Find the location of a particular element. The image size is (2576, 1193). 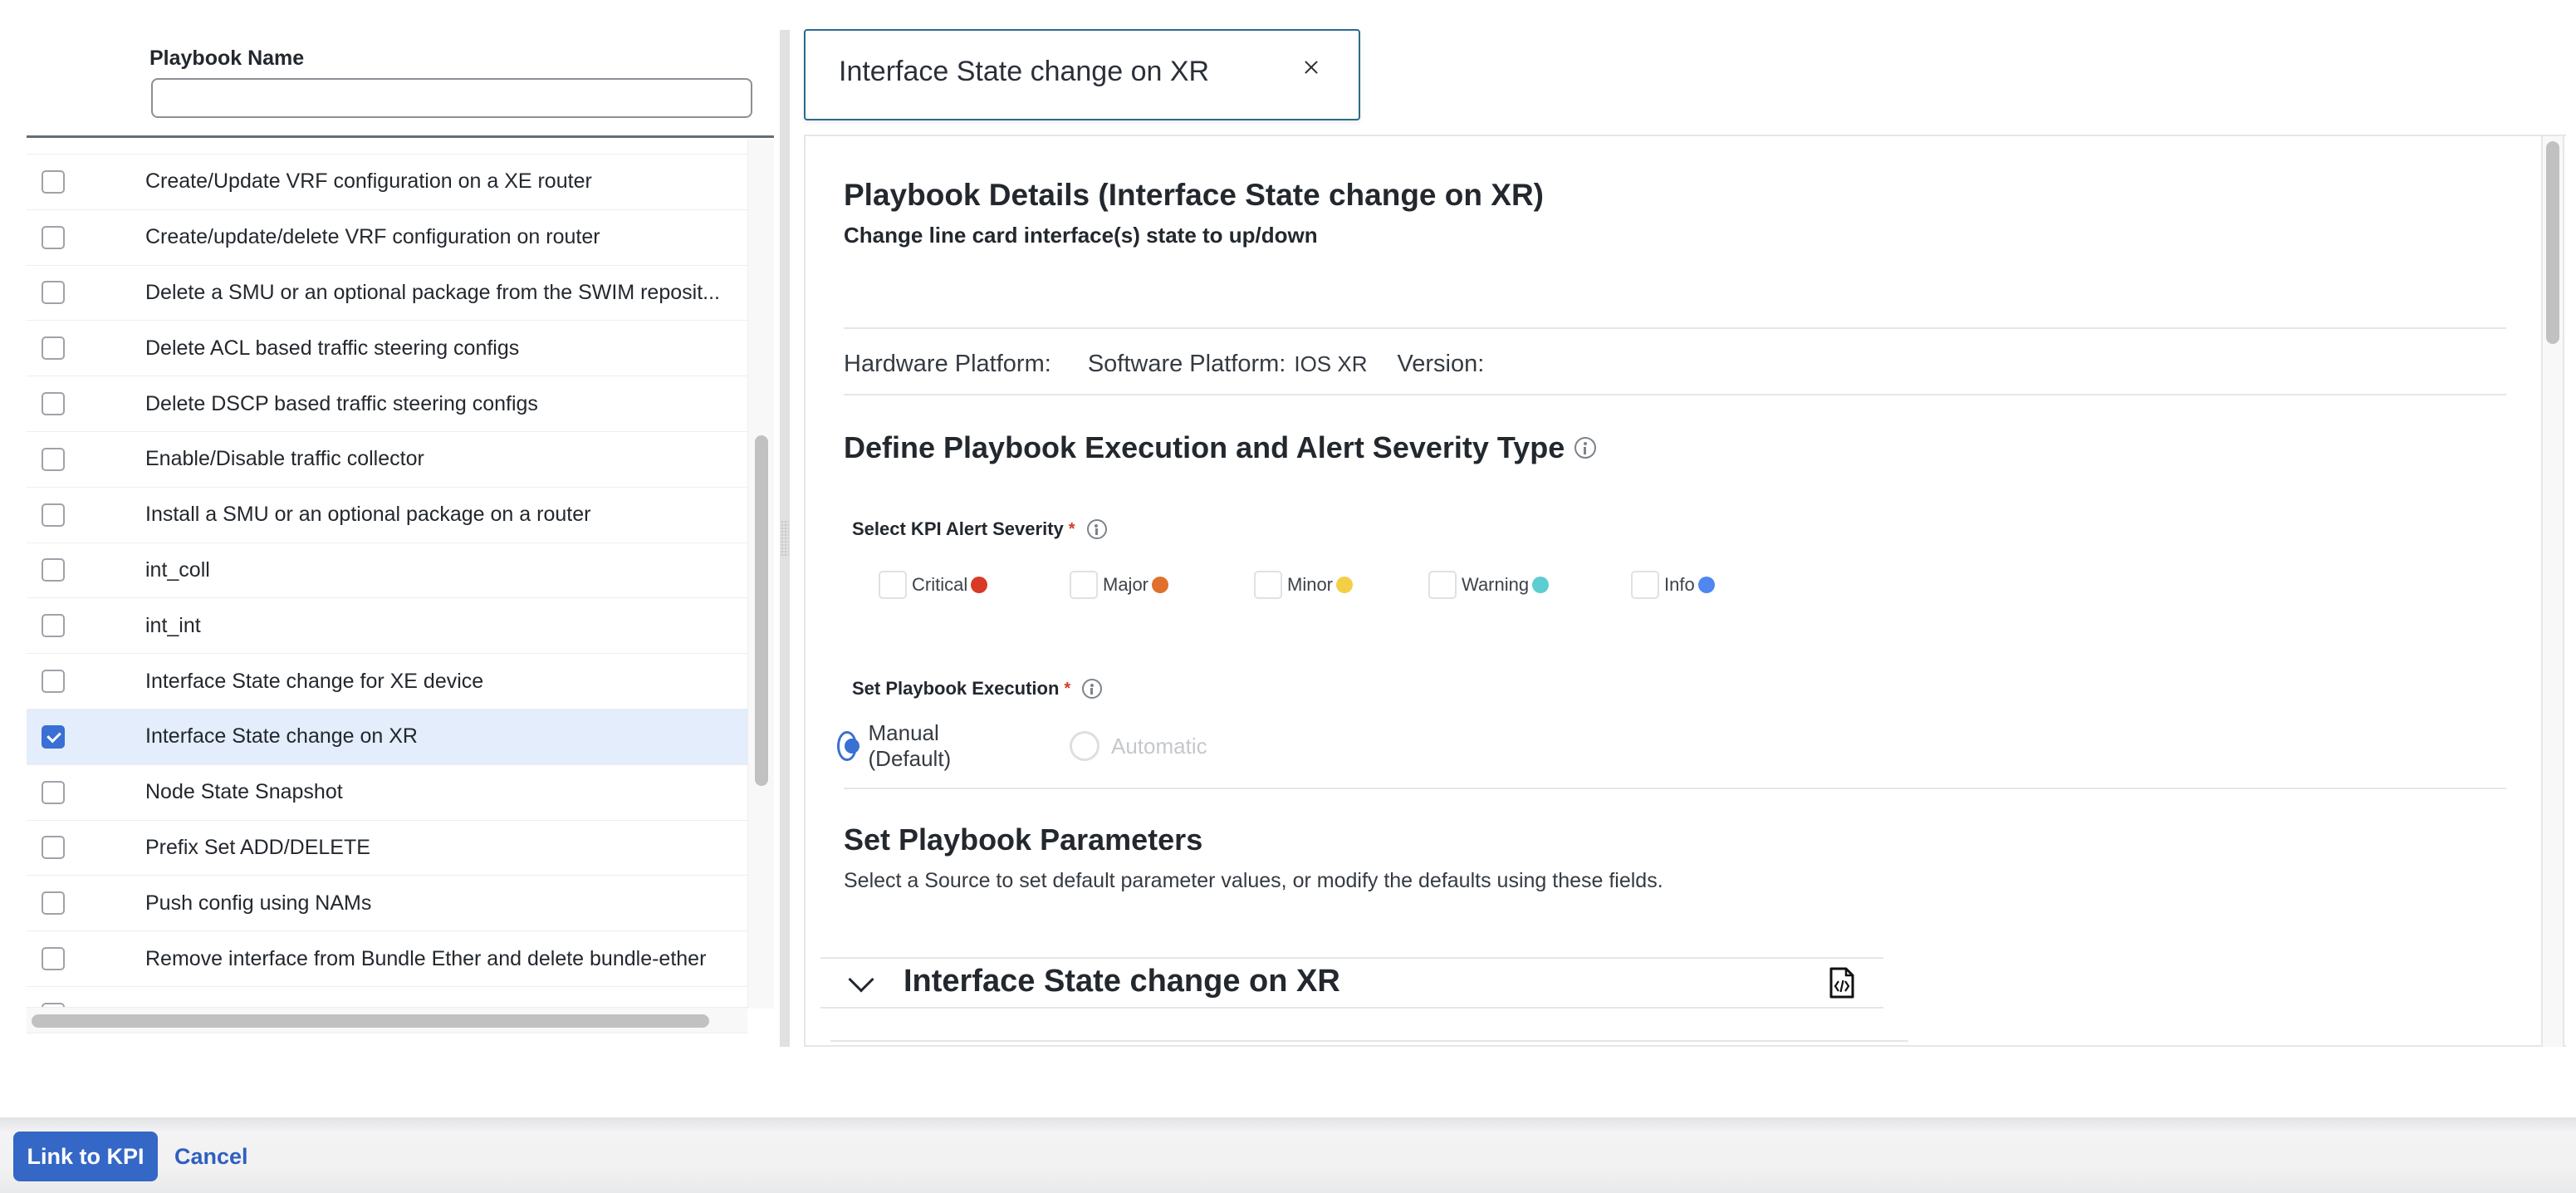

chevron-down-icon is located at coordinates (861, 980).